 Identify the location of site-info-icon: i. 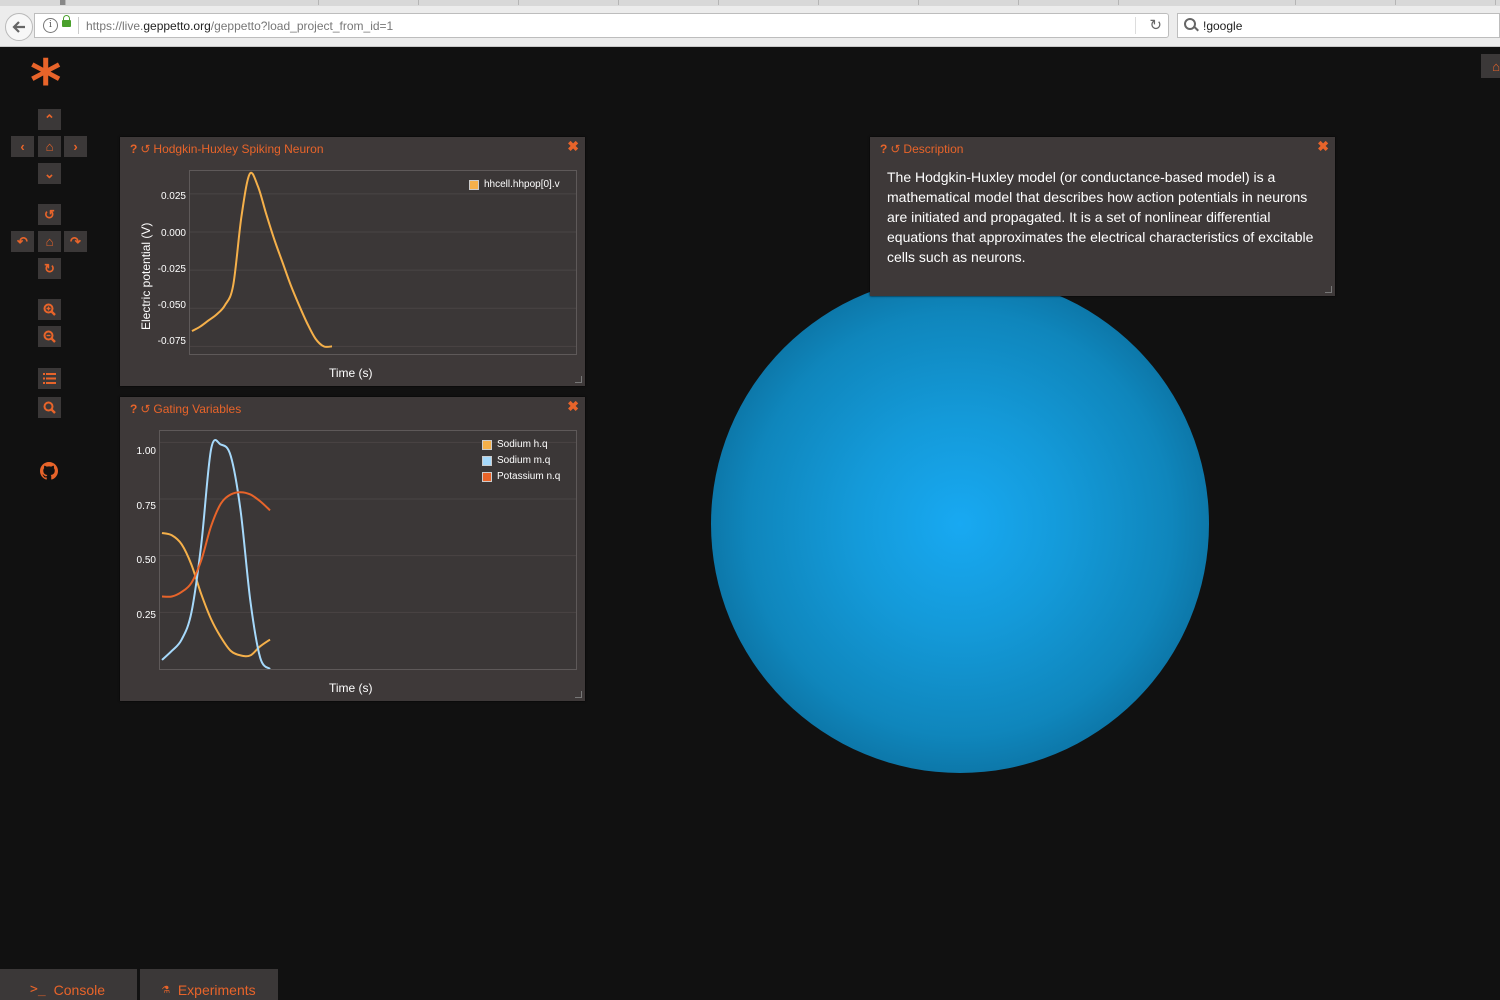
(50, 25).